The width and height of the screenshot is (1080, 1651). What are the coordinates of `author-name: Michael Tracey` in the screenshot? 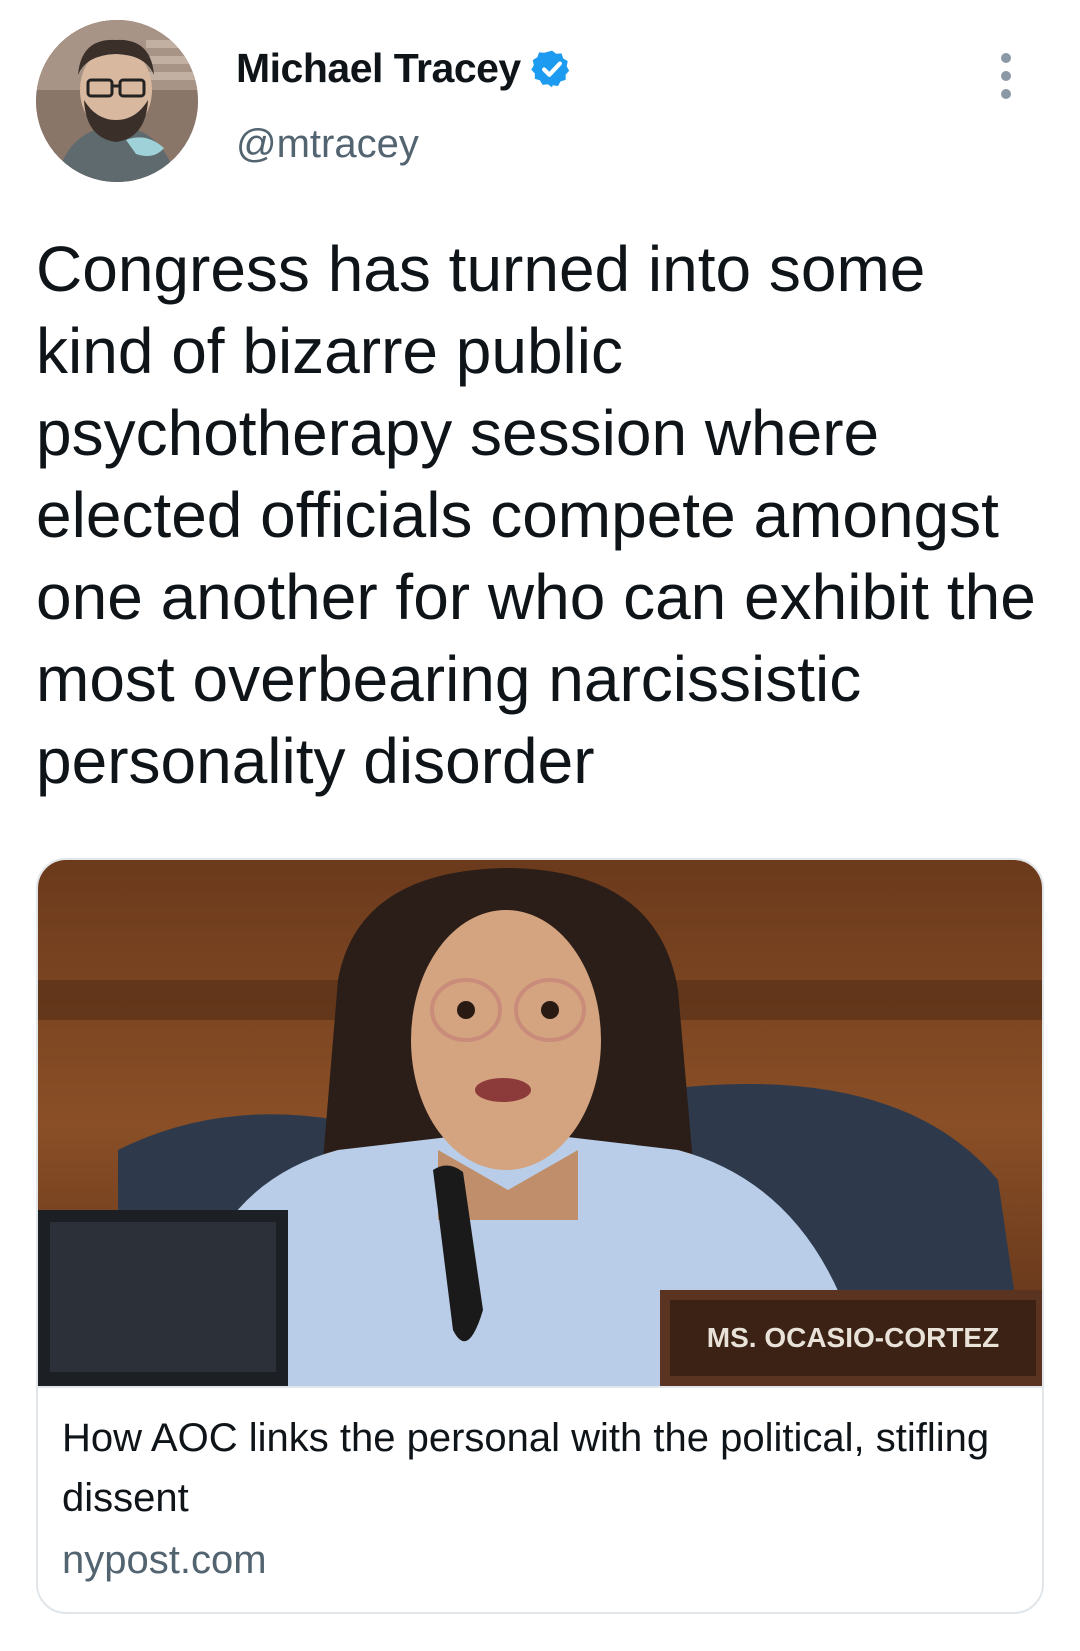 It's located at (378, 68).